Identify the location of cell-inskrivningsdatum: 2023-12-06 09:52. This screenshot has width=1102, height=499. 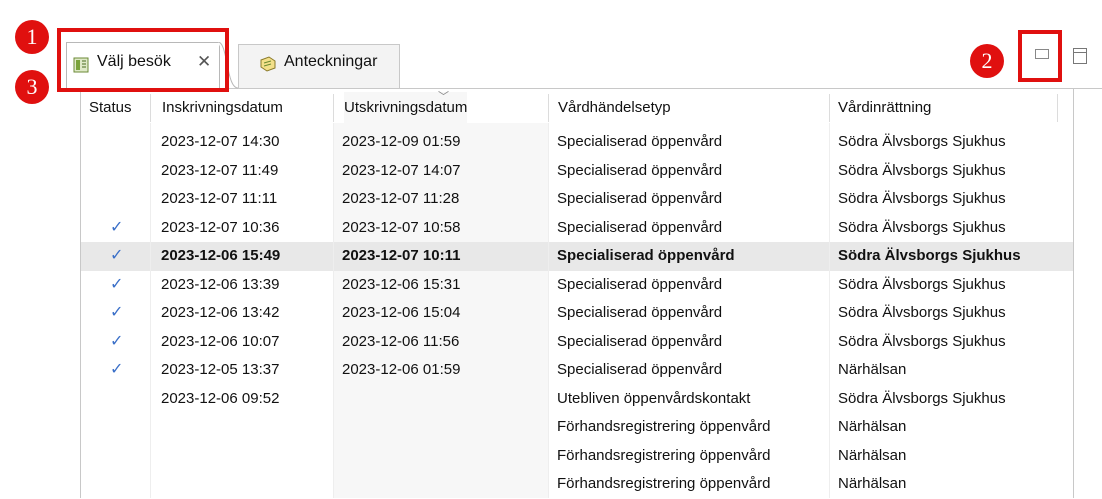
(220, 398).